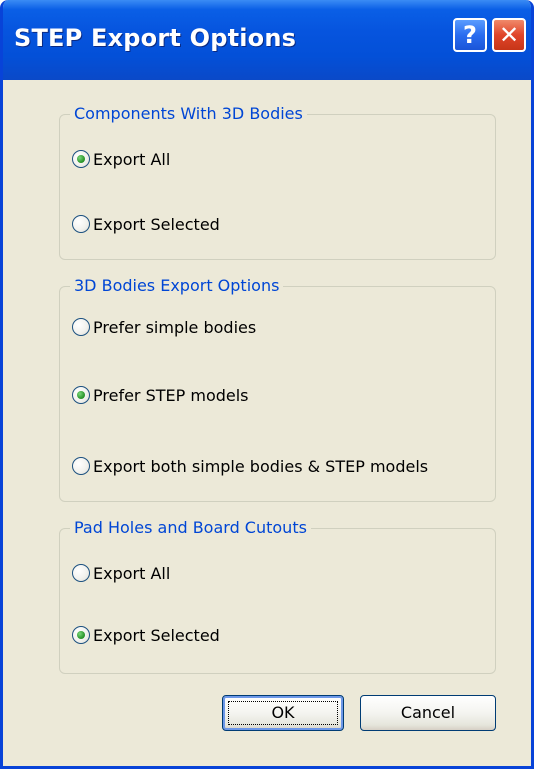 The width and height of the screenshot is (534, 769). I want to click on help-icon: ?, so click(470, 35).